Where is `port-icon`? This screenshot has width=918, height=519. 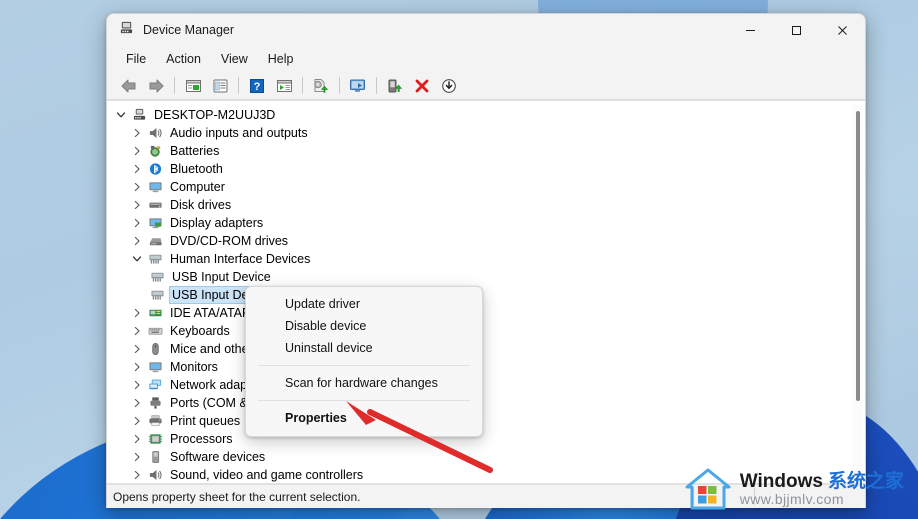
port-icon is located at coordinates (155, 403).